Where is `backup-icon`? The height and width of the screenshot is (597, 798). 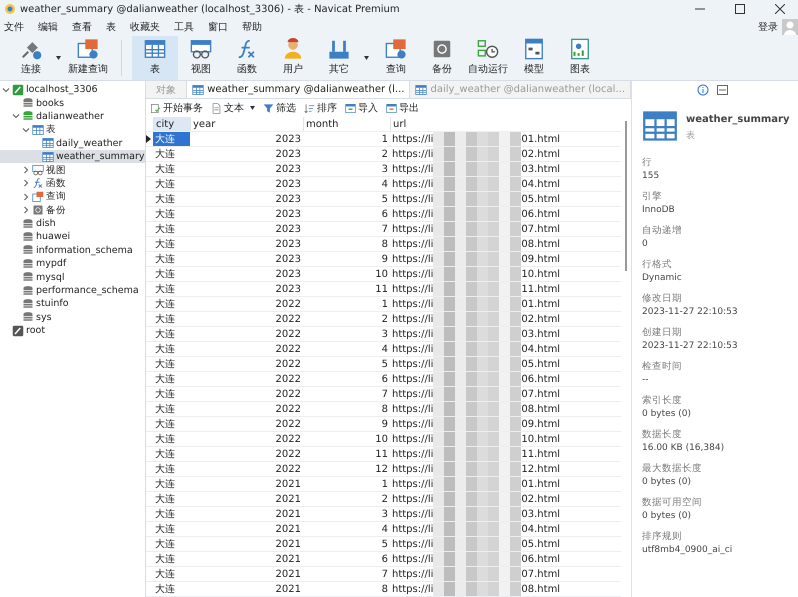
backup-icon is located at coordinates (442, 49).